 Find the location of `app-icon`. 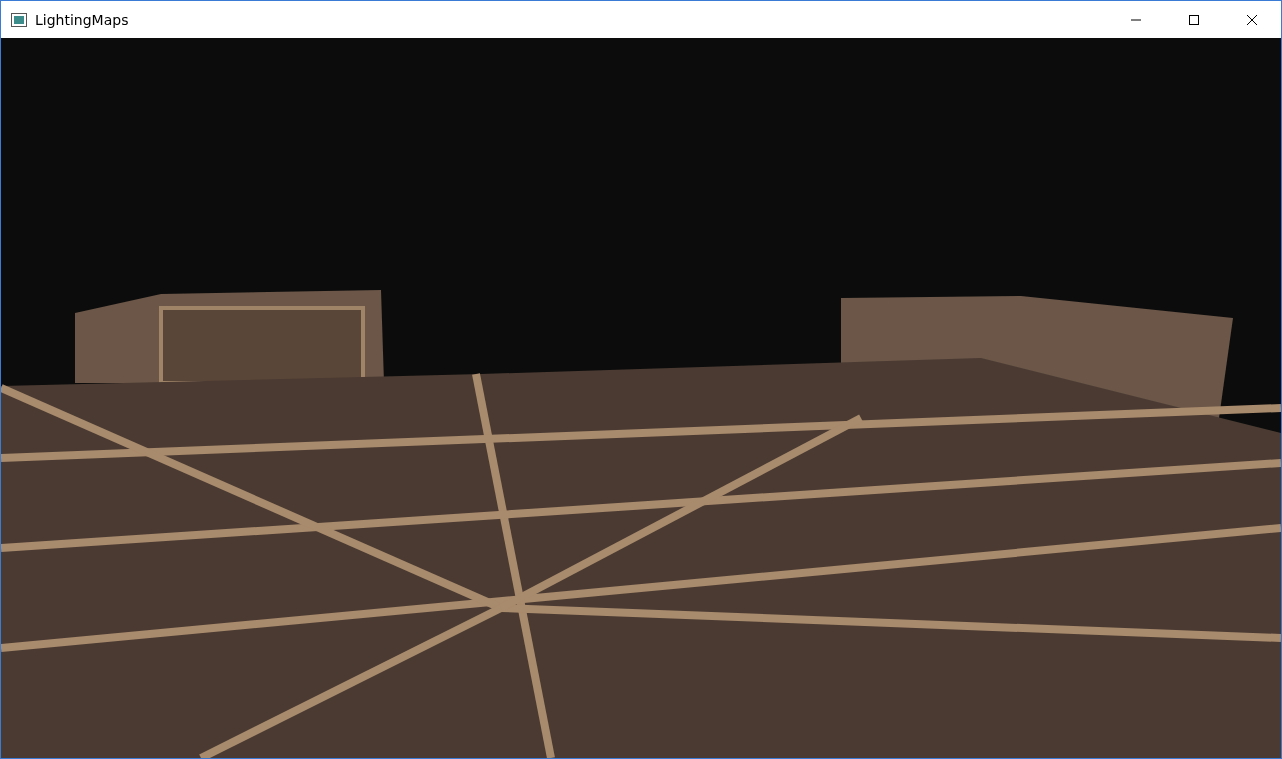

app-icon is located at coordinates (19, 19).